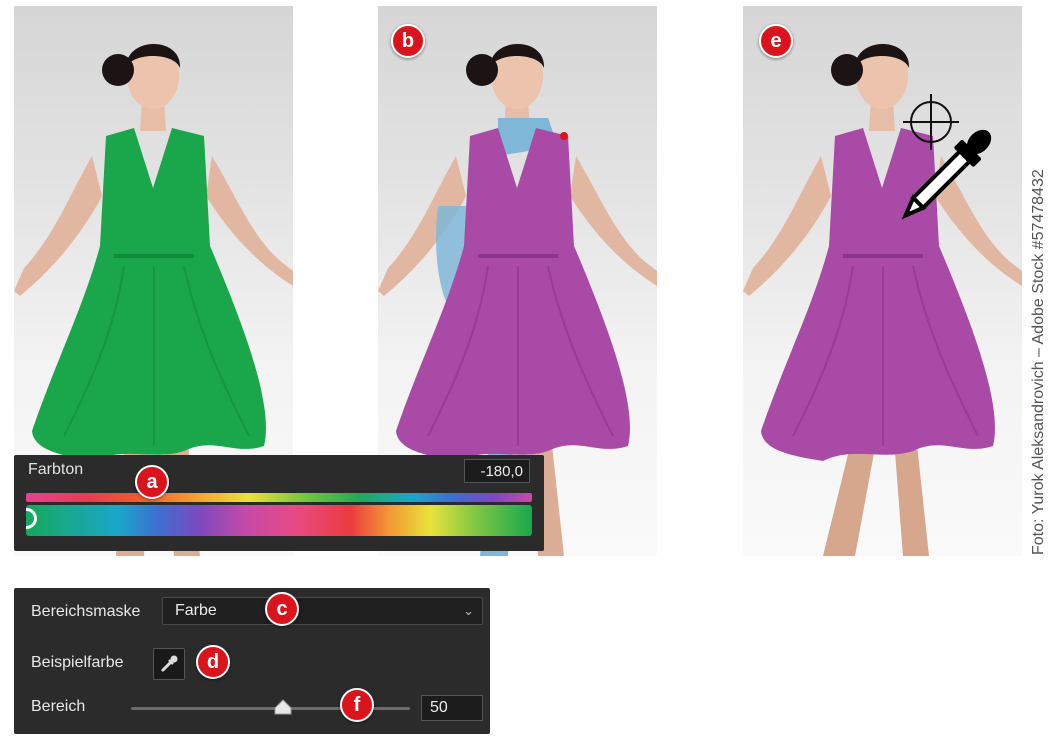 Image resolution: width=1056 pixels, height=752 pixels. I want to click on hue-panel: Farbton -180,0, so click(279, 503).